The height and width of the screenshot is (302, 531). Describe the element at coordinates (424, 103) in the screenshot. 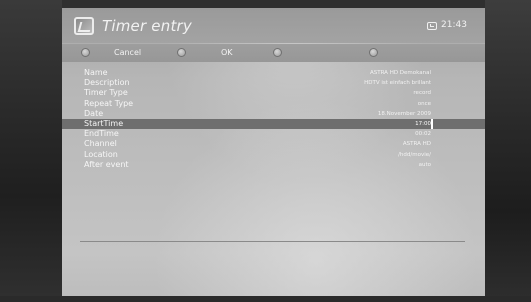

I see `field-value: once` at that location.